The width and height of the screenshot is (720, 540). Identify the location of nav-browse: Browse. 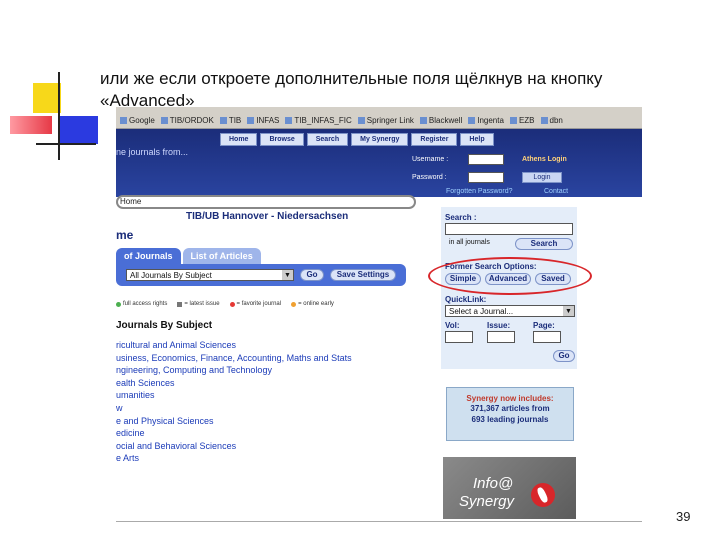
(282, 139).